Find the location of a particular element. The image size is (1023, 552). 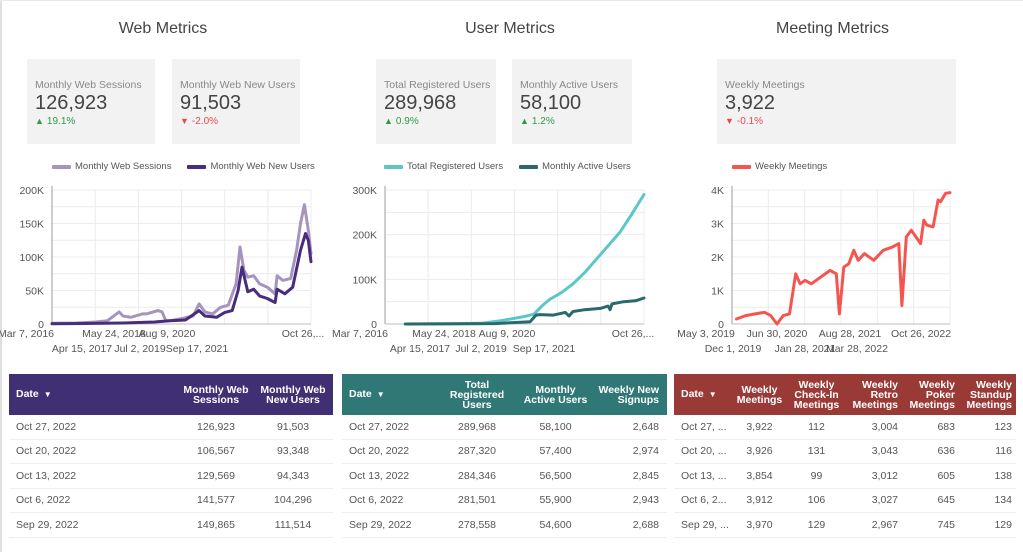

y-tick-label: 4K is located at coordinates (717, 191).